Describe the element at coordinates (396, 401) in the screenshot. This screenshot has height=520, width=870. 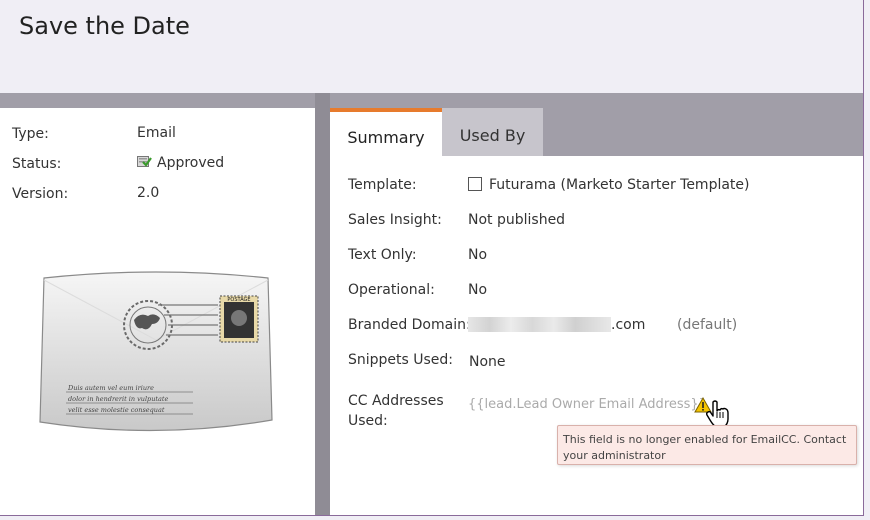
I see `cc-addresses-label-line1: CC Addresses` at that location.